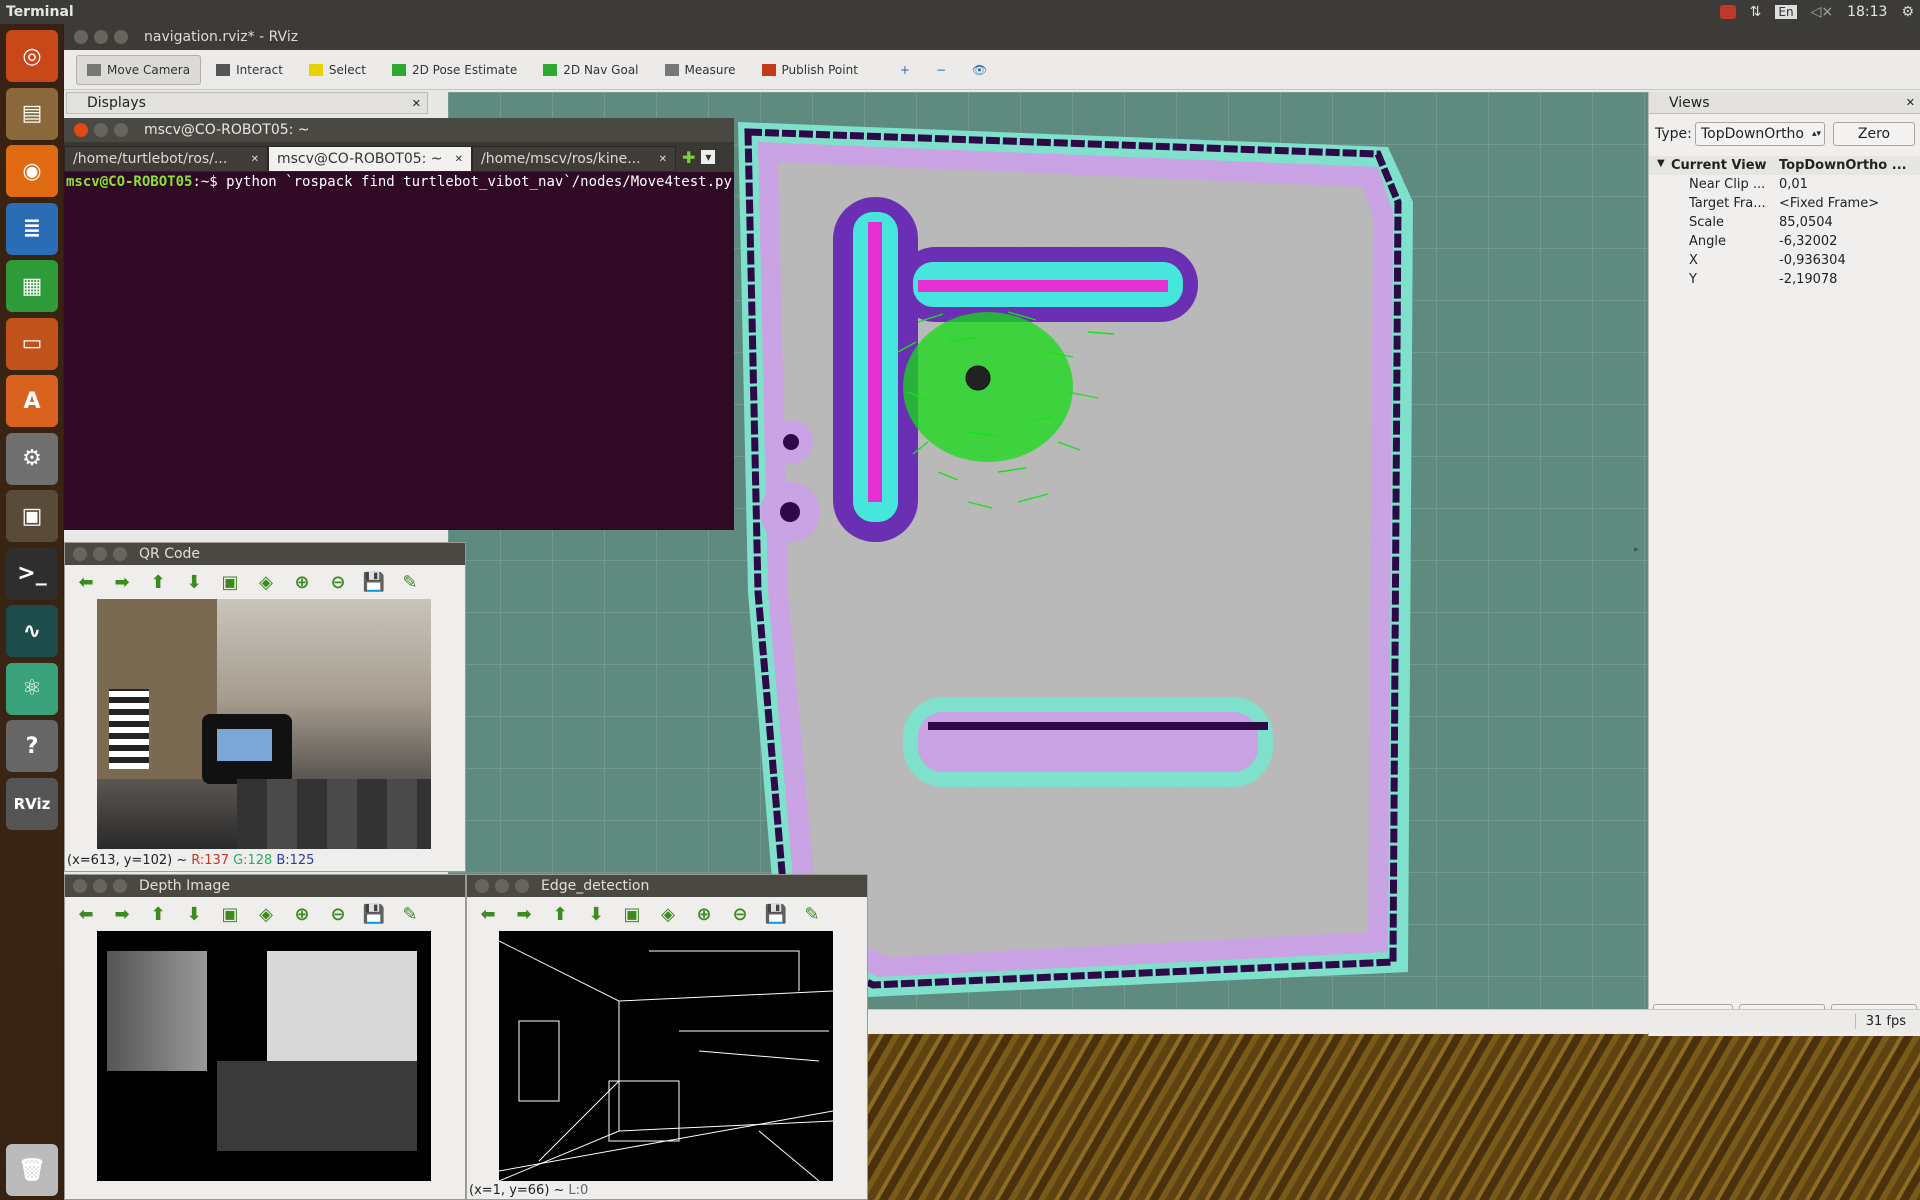  What do you see at coordinates (32, 286) in the screenshot?
I see `launcher-calc-icon: ▦` at bounding box center [32, 286].